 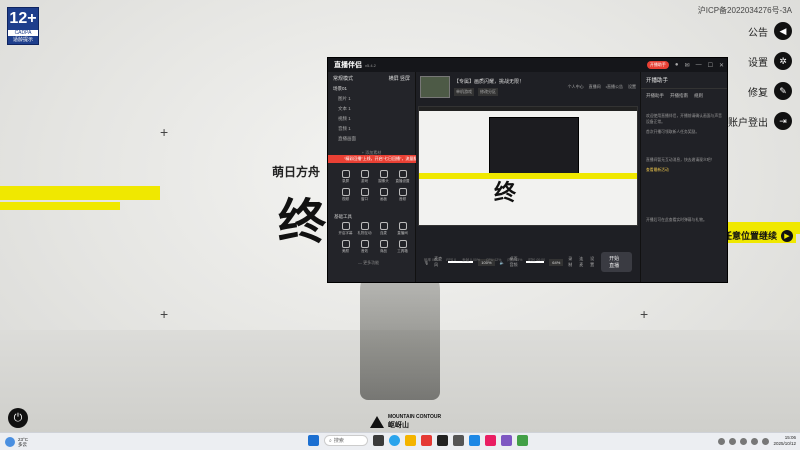 What do you see at coordinates (383, 199) in the screenshot?
I see `tool-label: 画板` at bounding box center [383, 199].